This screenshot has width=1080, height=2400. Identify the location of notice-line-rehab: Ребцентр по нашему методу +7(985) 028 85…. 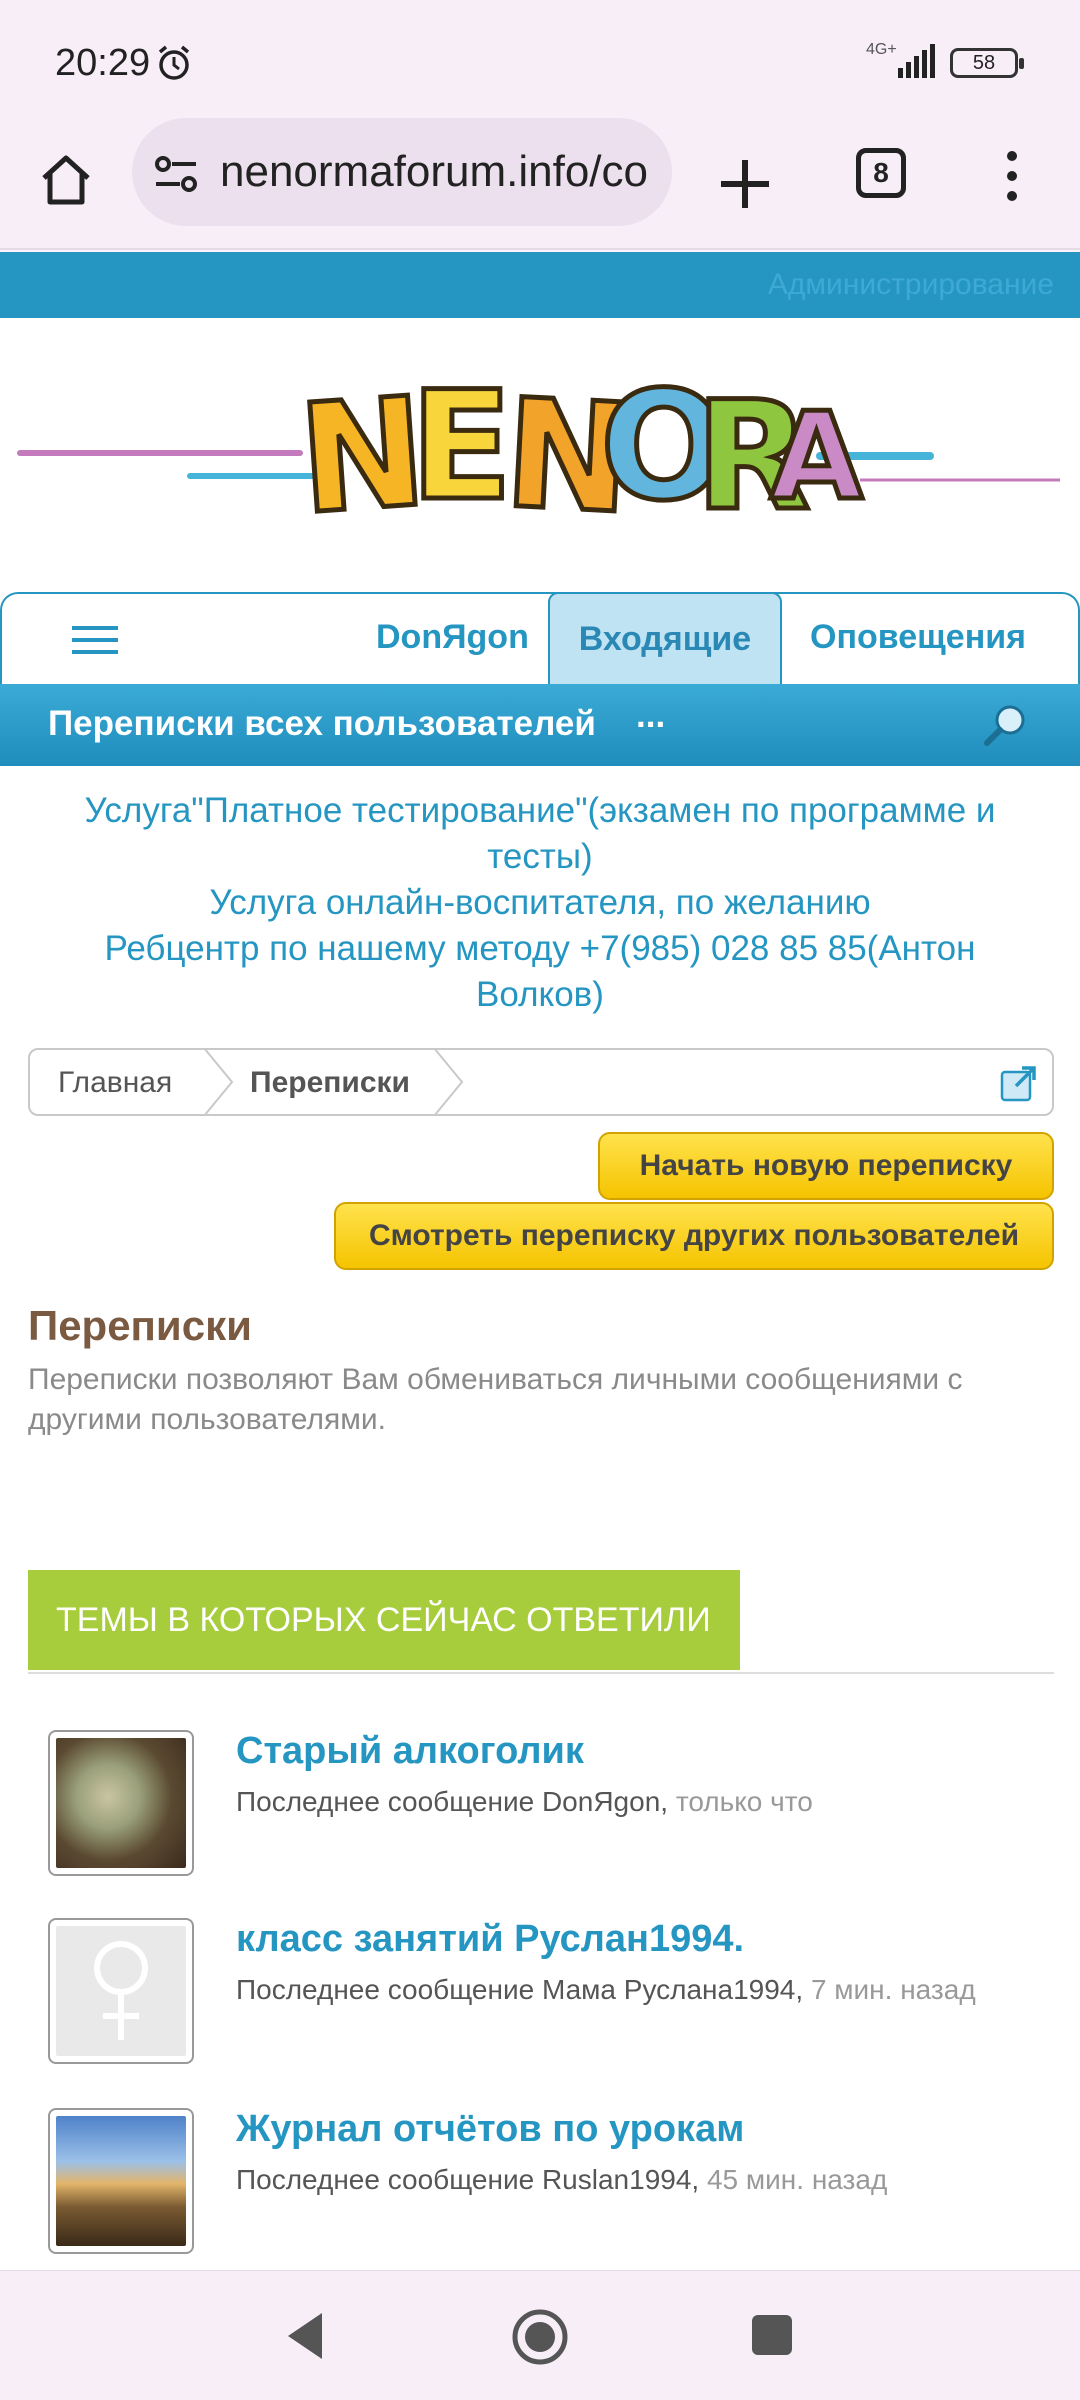
(540, 972).